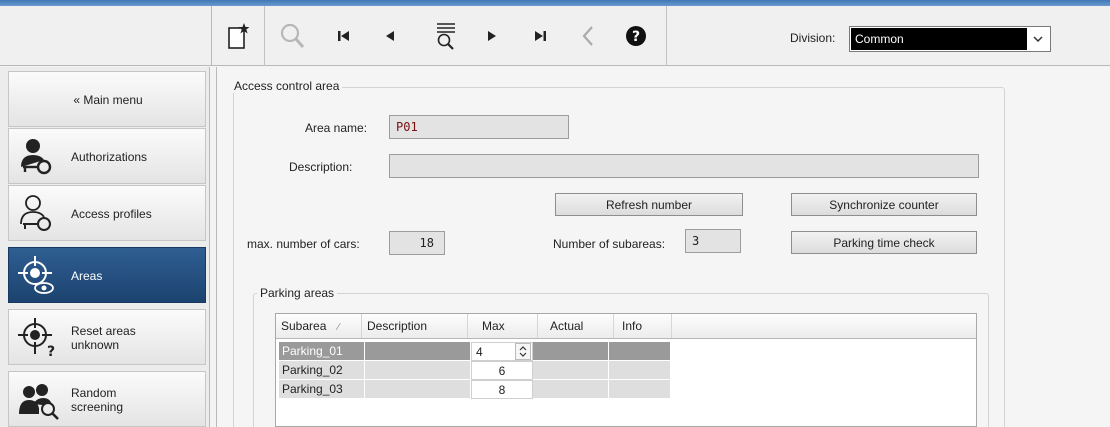 This screenshot has width=1110, height=427. Describe the element at coordinates (502, 370) in the screenshot. I see `cell-max: 6` at that location.